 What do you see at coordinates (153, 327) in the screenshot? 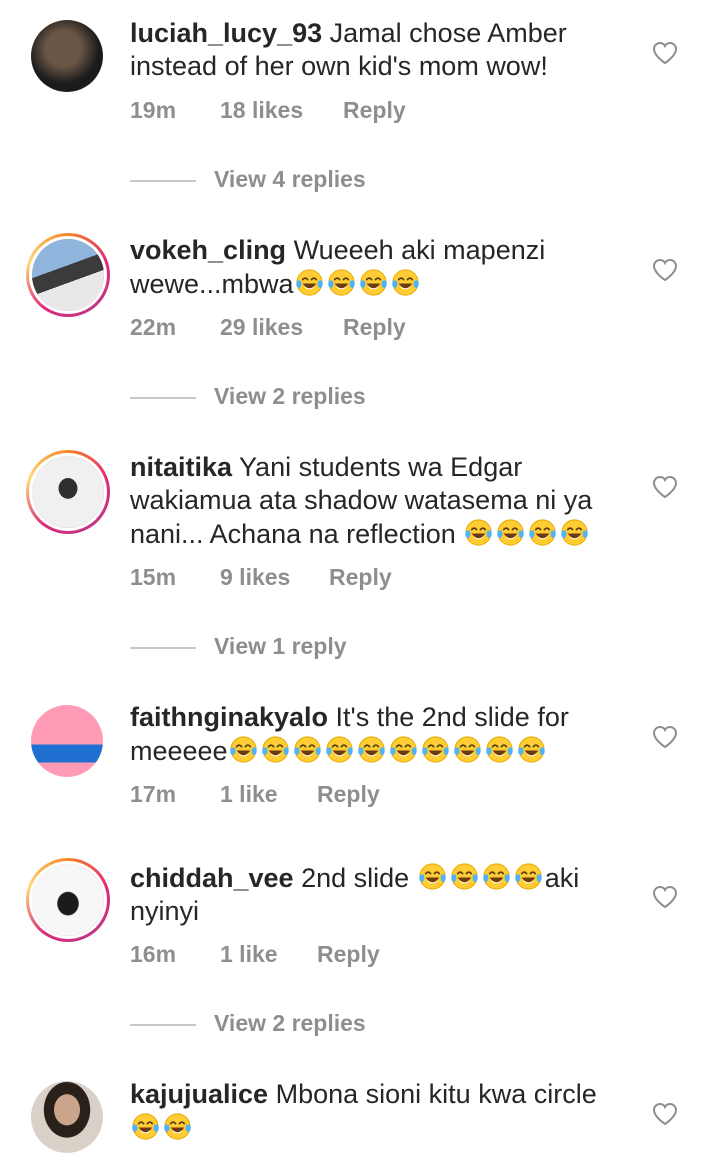
I see `comment-time: 22m` at bounding box center [153, 327].